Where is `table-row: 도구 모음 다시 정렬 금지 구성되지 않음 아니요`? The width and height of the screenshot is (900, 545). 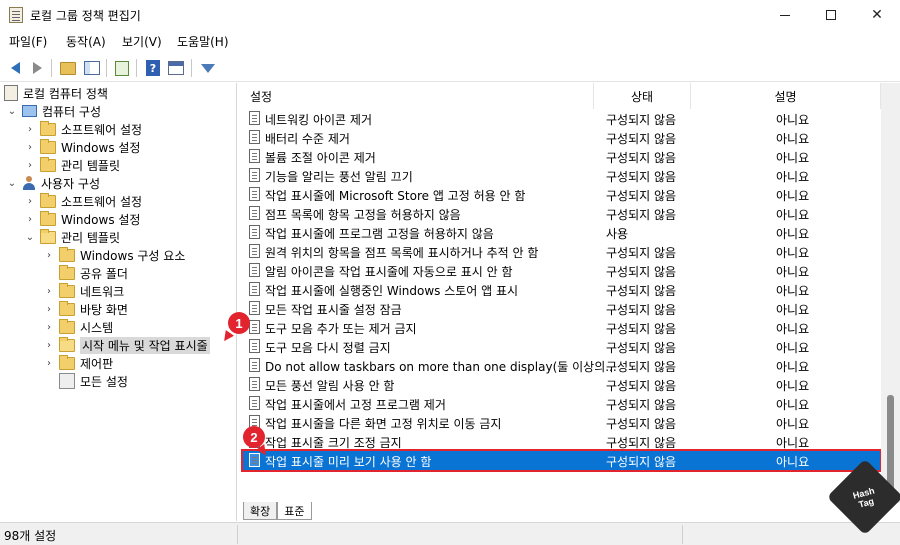
table-row: 도구 모음 다시 정렬 금지 구성되지 않음 아니요 is located at coordinates (561, 346).